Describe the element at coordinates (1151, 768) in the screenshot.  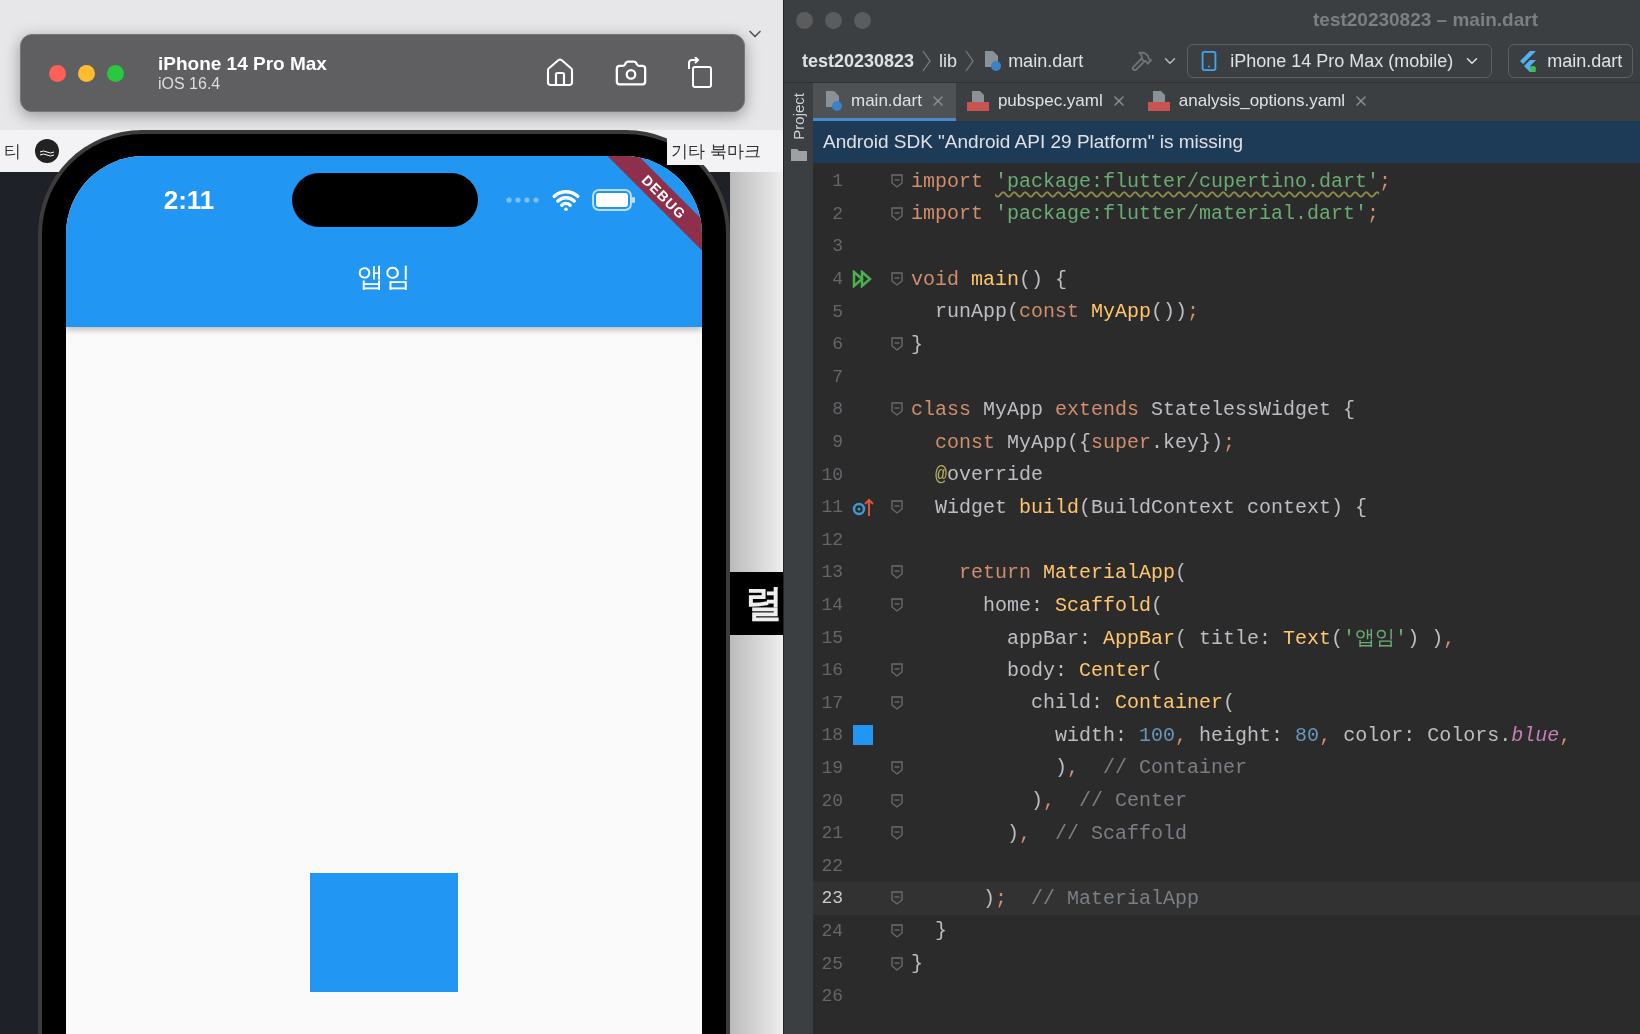
I see `code-line: ), // Container` at that location.